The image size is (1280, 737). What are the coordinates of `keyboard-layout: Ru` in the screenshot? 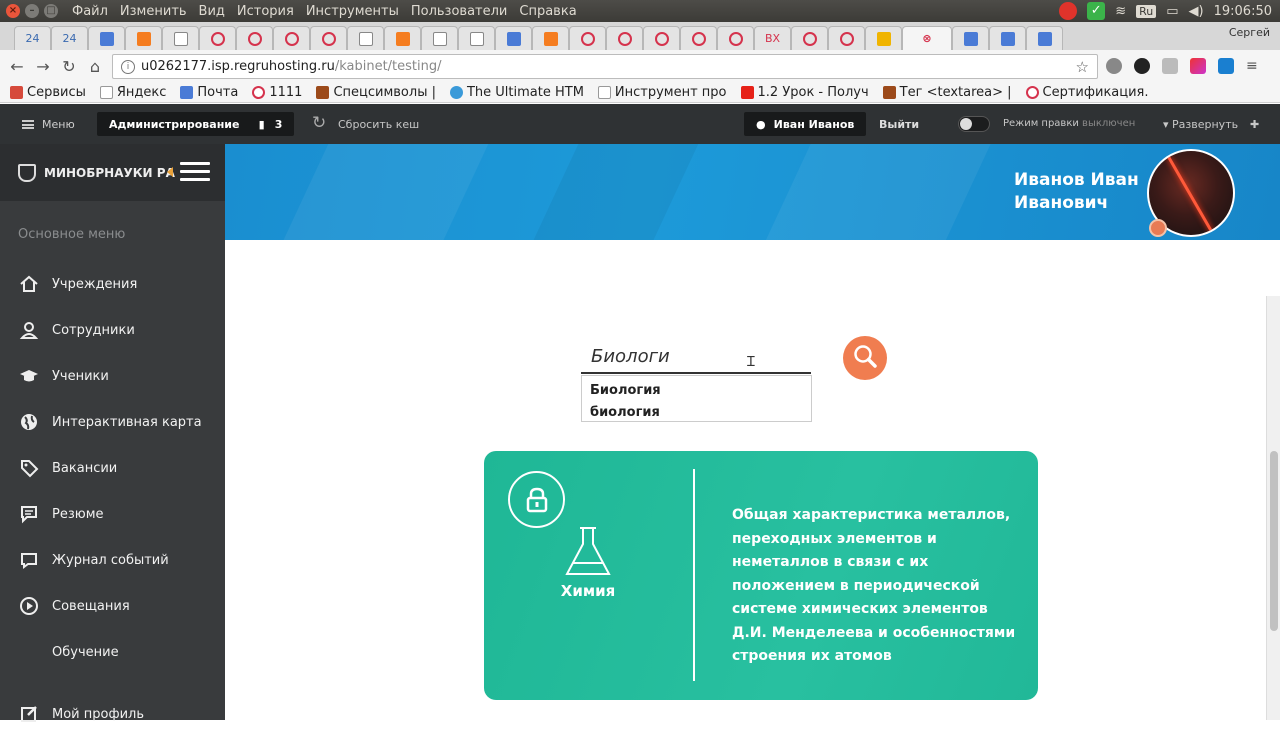 It's located at (1146, 11).